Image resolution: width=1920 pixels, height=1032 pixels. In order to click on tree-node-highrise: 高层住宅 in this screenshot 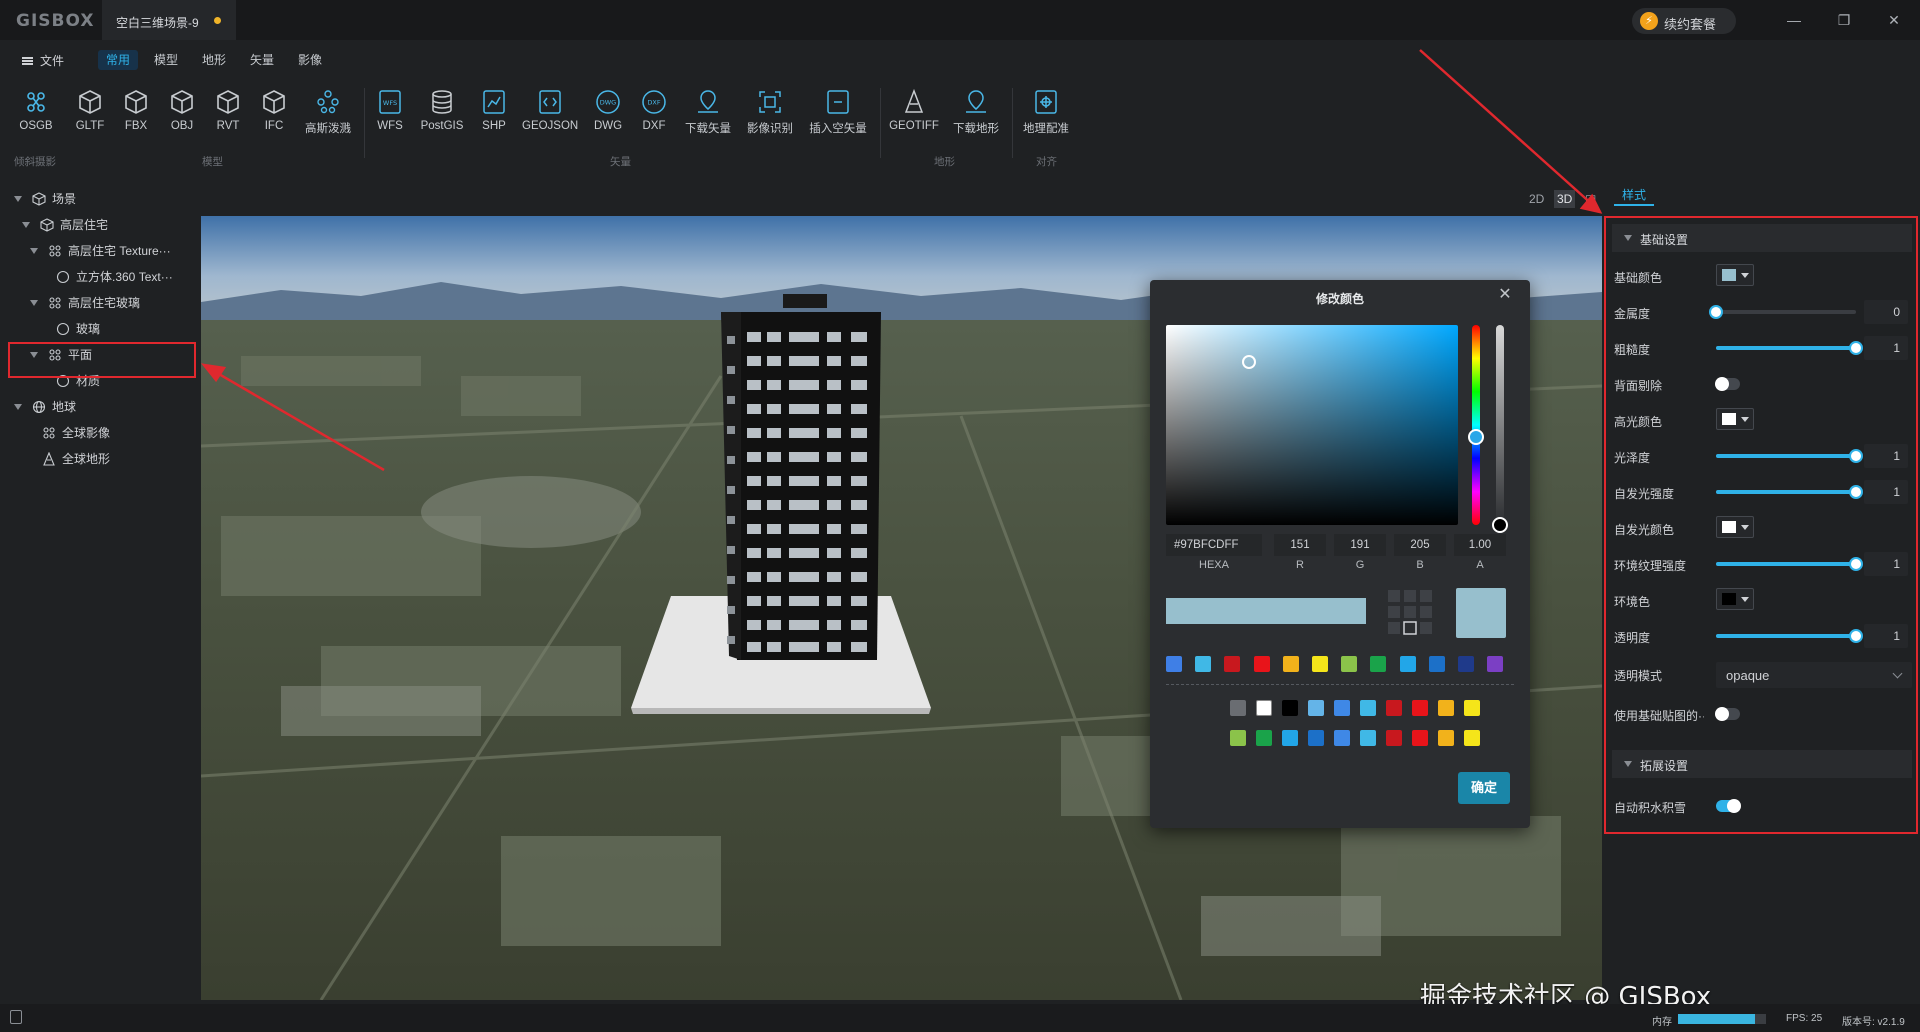, I will do `click(108, 225)`.